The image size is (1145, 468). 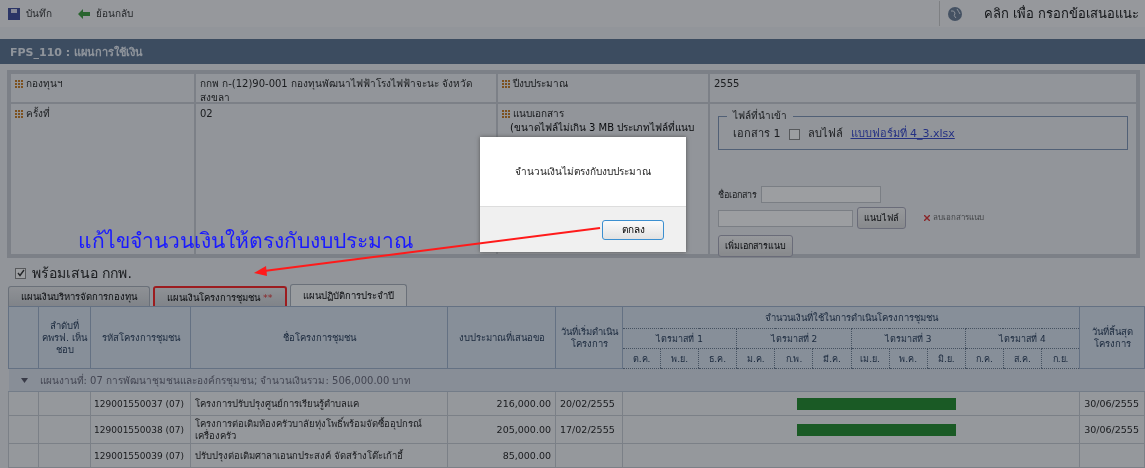 I want to click on checkbox-label: พร้อมเสนอ กกพ., so click(x=82, y=273).